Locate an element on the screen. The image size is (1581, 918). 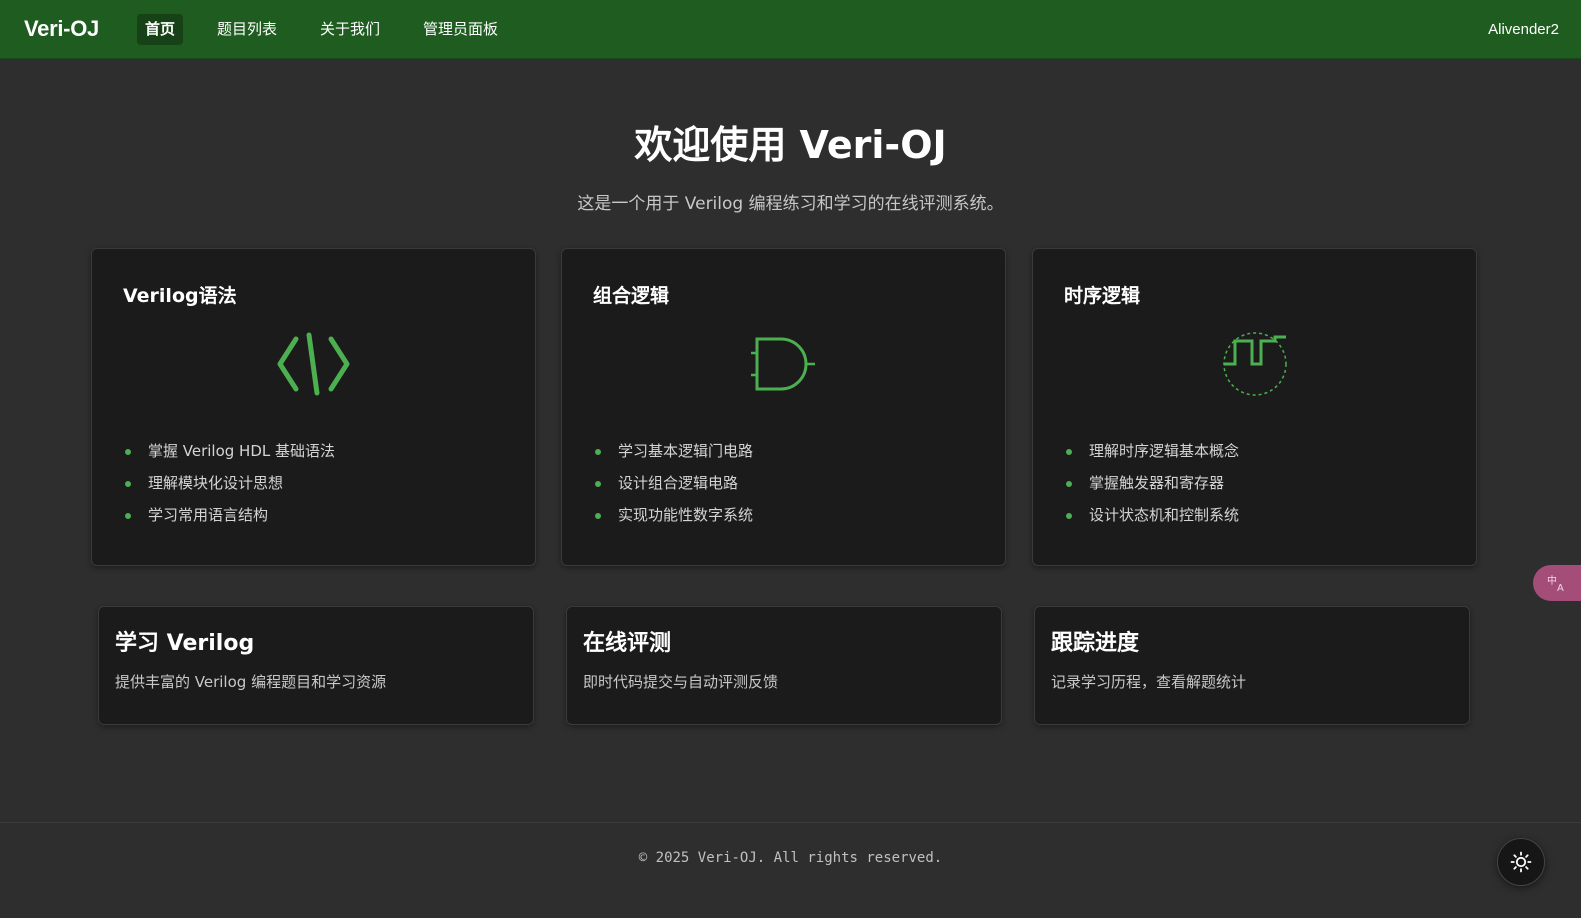
list-item: 实现功能性数字系统 is located at coordinates (674, 517).